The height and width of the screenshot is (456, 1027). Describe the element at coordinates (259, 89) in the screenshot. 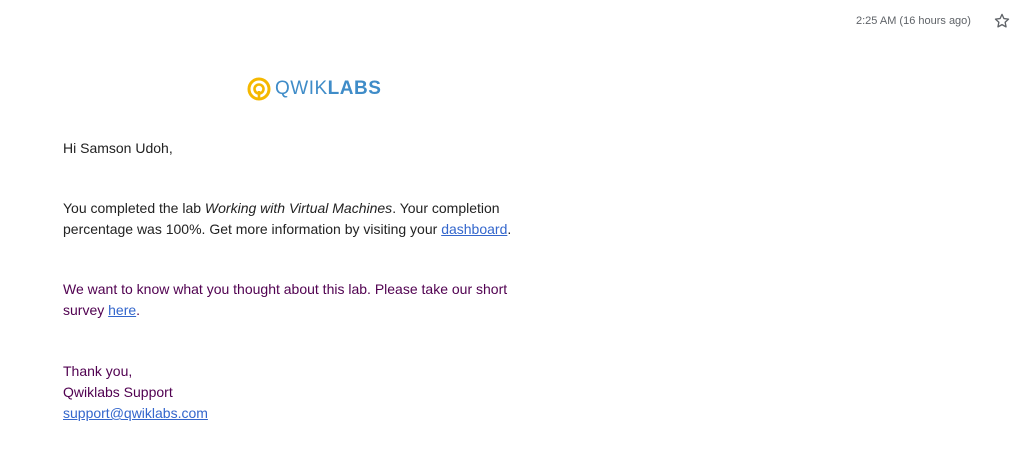

I see `qwiklabs-logo-icon` at that location.